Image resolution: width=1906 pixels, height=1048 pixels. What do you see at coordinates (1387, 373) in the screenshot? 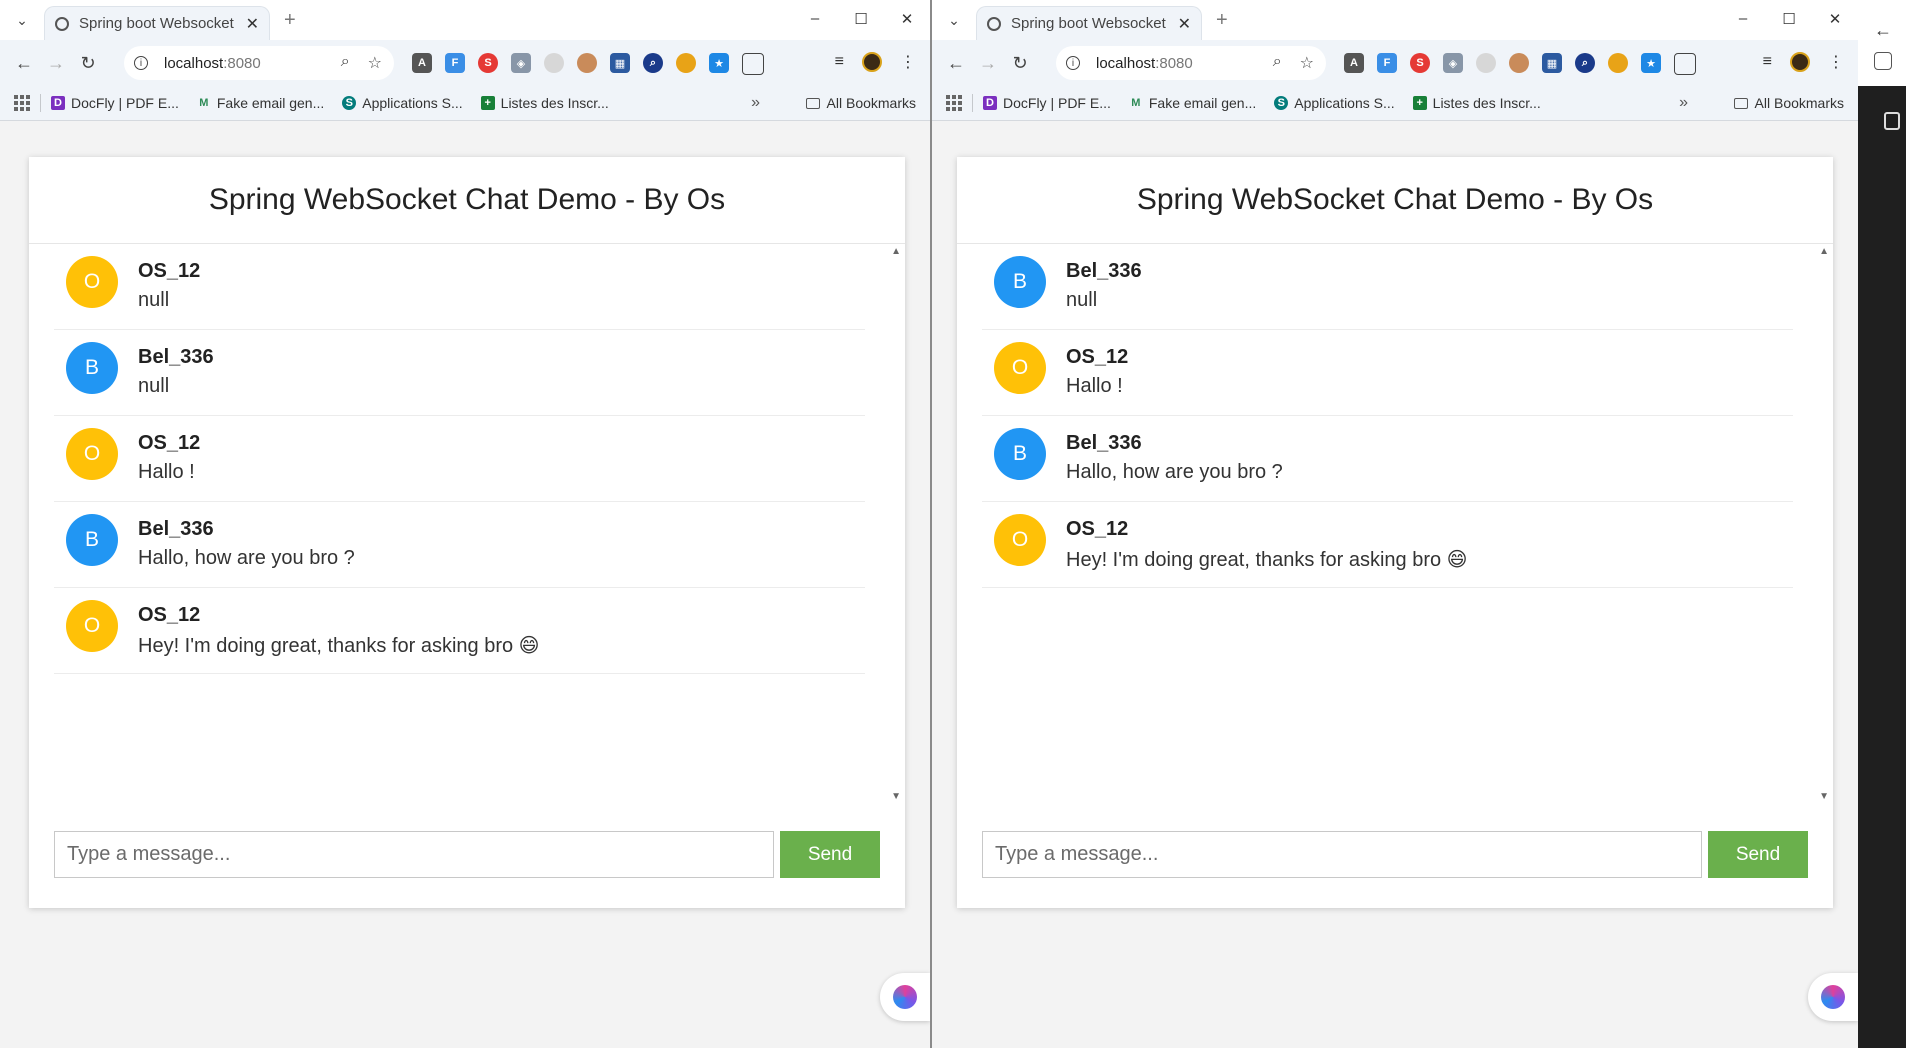
I see `chat-message: O OS_12 Hallo !` at bounding box center [1387, 373].